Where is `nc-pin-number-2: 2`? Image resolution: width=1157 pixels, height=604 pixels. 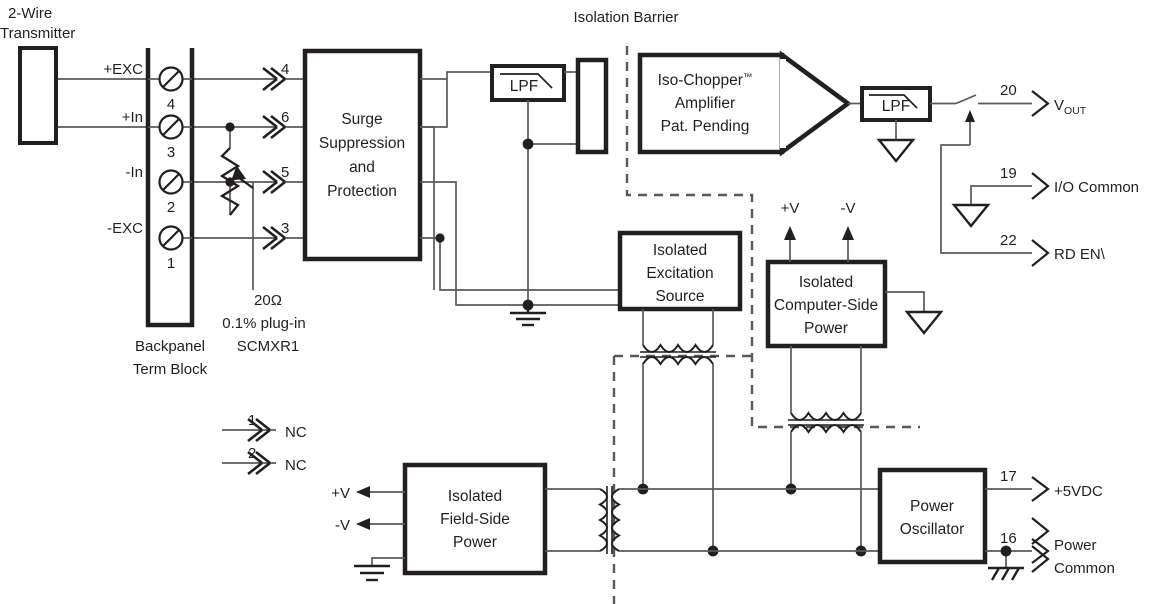 nc-pin-number-2: 2 is located at coordinates (252, 453).